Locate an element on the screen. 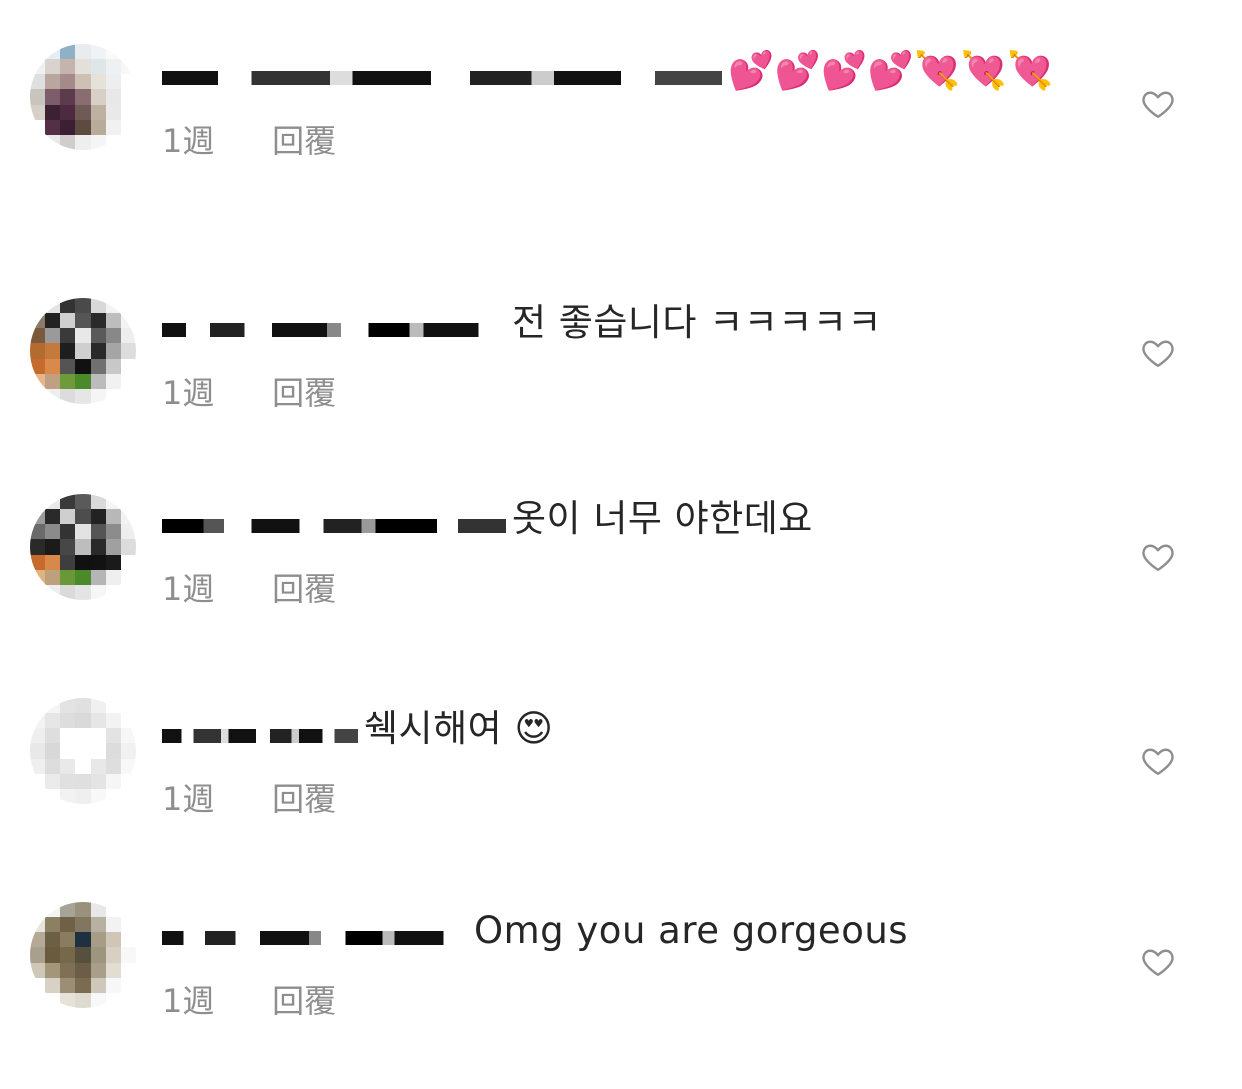 The height and width of the screenshot is (1089, 1242). comment-text-line: 전 좋습니다 ㅋㅋㅋㅋㅋ is located at coordinates (612, 323).